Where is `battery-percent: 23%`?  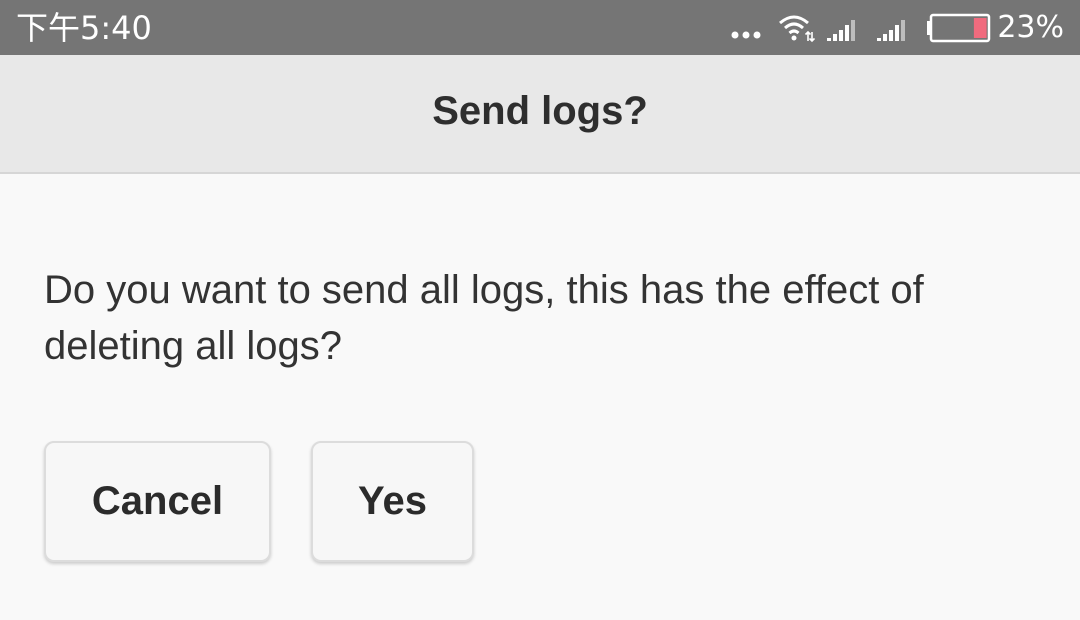 battery-percent: 23% is located at coordinates (1030, 27).